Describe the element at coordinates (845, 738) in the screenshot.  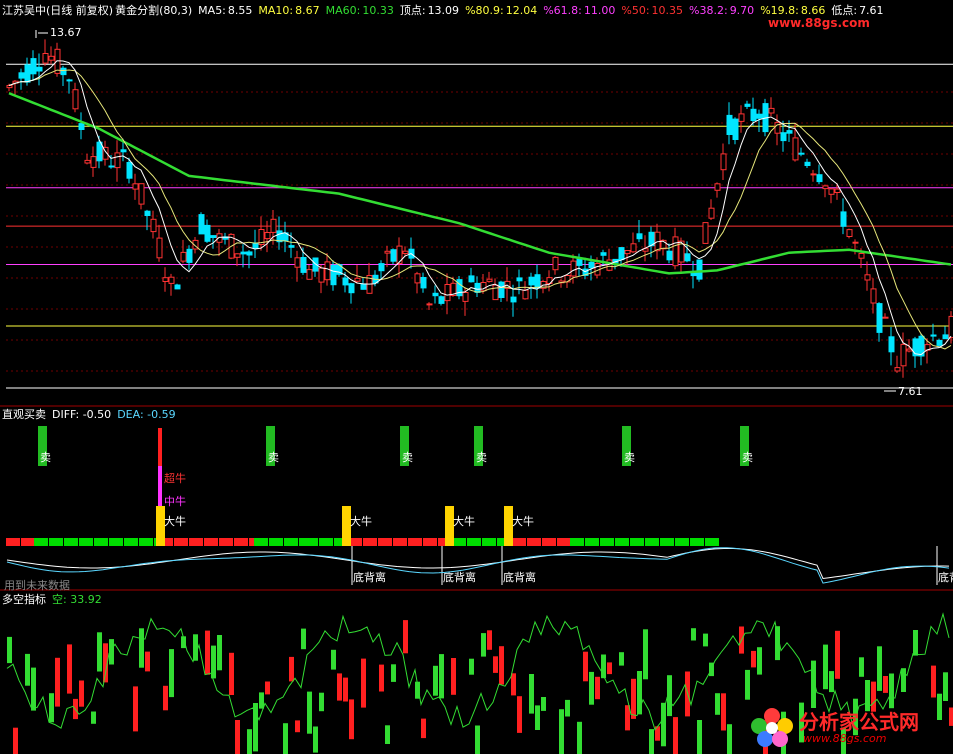
I see `watermark-url: www.88gs.com` at that location.